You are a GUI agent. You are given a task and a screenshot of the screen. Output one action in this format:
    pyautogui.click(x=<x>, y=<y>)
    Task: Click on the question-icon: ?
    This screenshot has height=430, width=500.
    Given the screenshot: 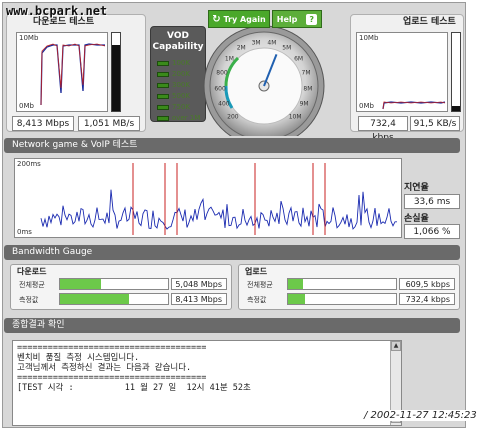 What is the action you would take?
    pyautogui.click(x=312, y=19)
    